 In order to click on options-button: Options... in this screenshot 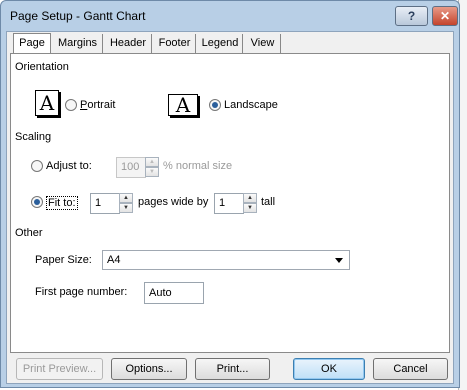, I will do `click(149, 369)`.